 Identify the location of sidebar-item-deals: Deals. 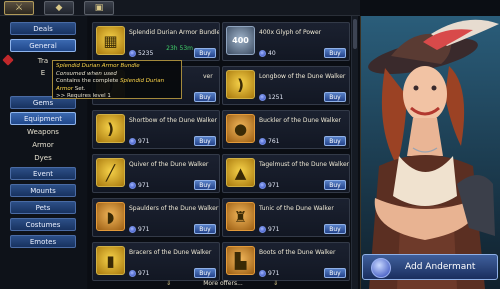
(43, 28).